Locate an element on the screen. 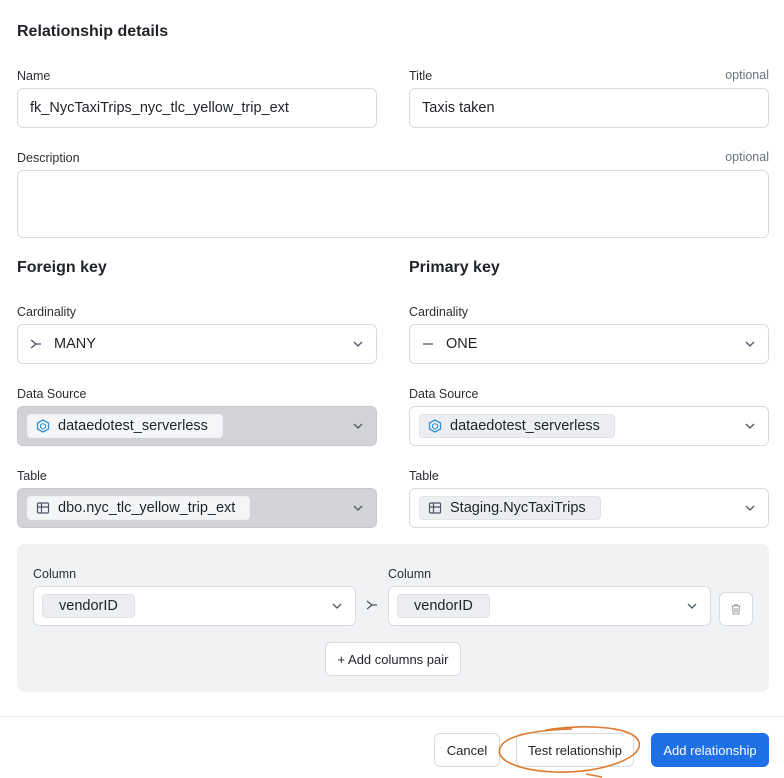 The image size is (784, 778). fk-datasource-label: Data Source is located at coordinates (52, 394).